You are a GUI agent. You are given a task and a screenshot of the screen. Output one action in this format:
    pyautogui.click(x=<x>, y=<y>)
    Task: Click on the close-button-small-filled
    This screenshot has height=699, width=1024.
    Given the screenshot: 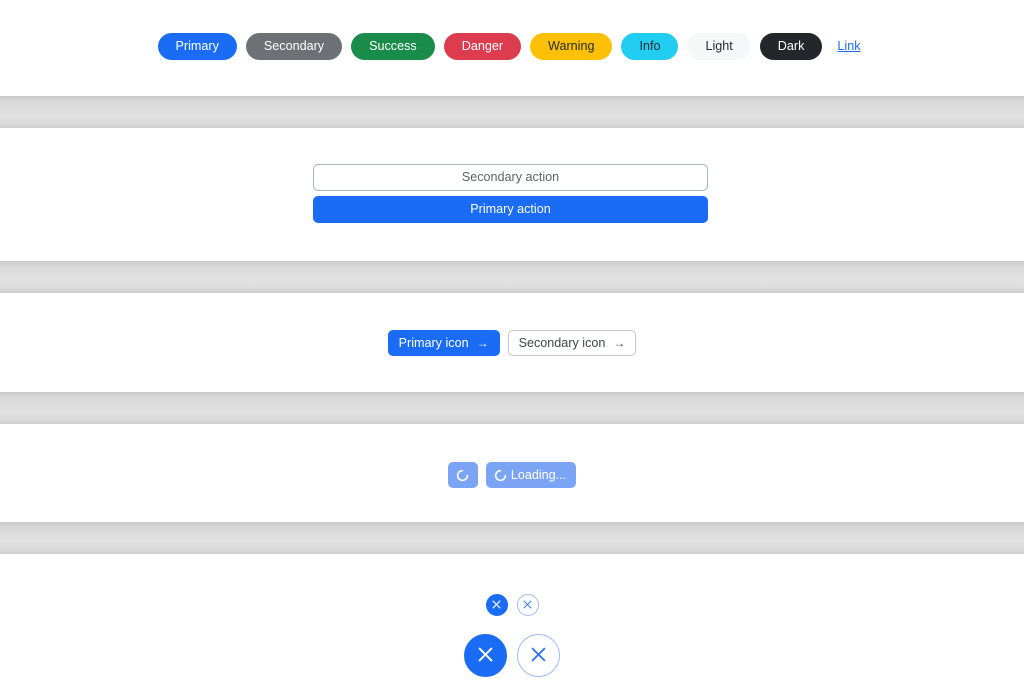 What is the action you would take?
    pyautogui.click(x=496, y=605)
    